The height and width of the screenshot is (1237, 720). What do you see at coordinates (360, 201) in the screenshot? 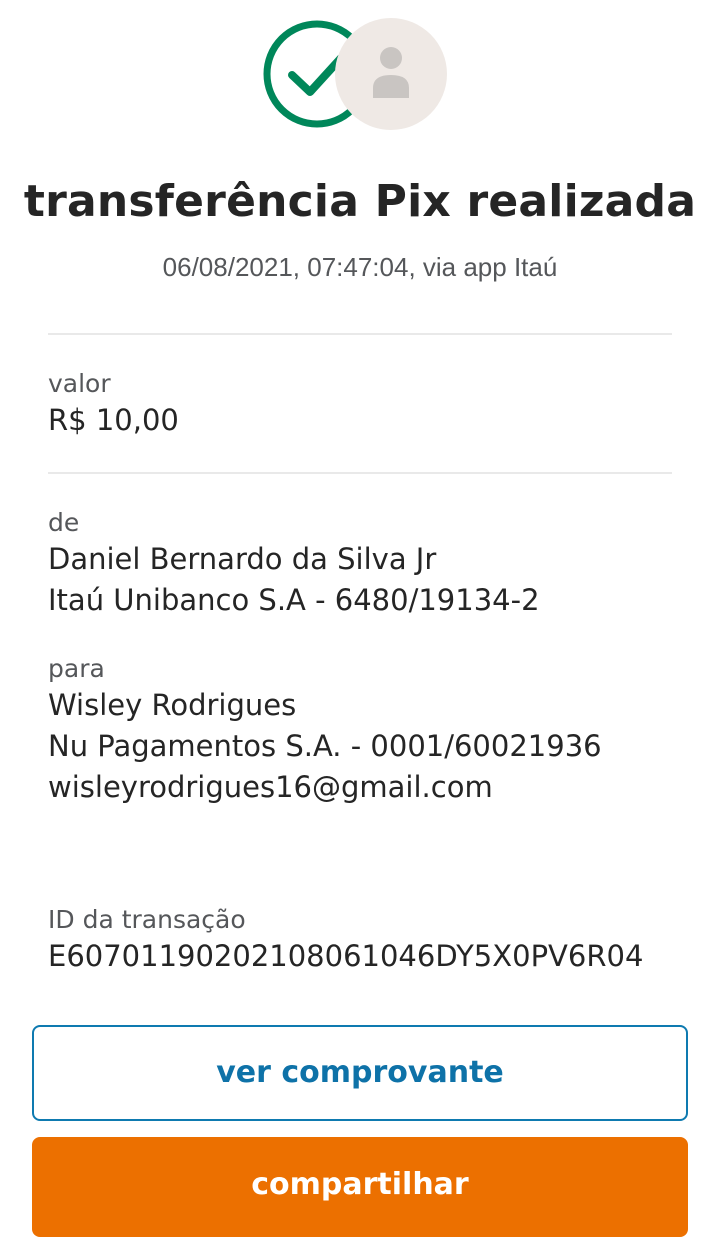
I see `page-title: transferência Pix realizada` at bounding box center [360, 201].